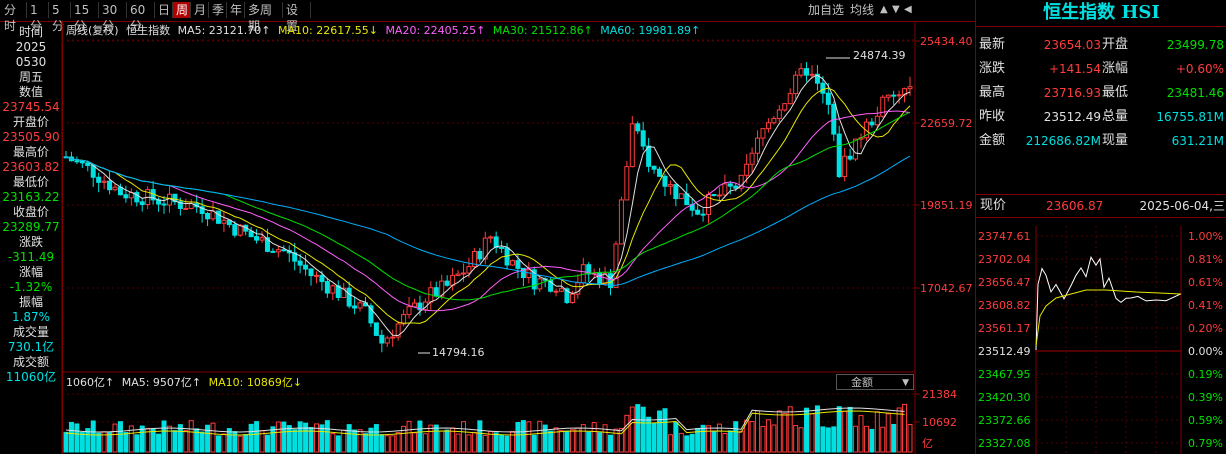 The height and width of the screenshot is (454, 1226). I want to click on intraday-price-tick: 23327.08, so click(1004, 443).